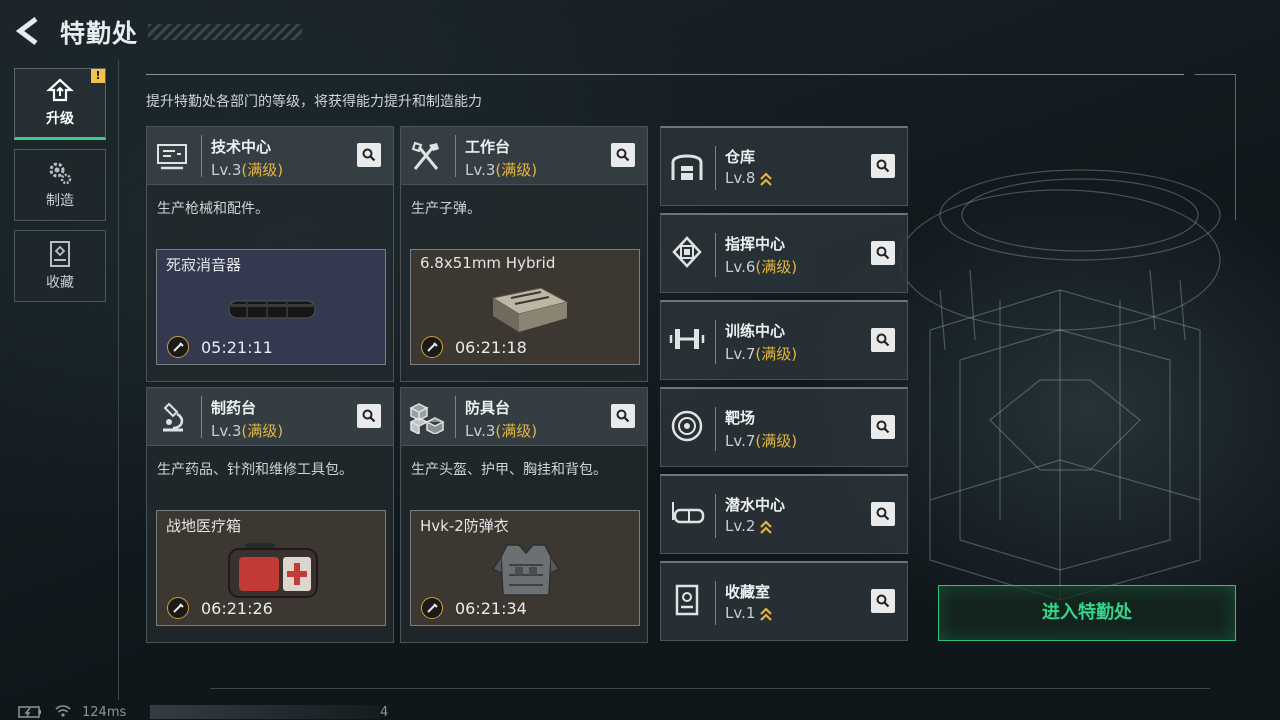 The image size is (1280, 720). Describe the element at coordinates (687, 252) in the screenshot. I see `chip-icon` at that location.